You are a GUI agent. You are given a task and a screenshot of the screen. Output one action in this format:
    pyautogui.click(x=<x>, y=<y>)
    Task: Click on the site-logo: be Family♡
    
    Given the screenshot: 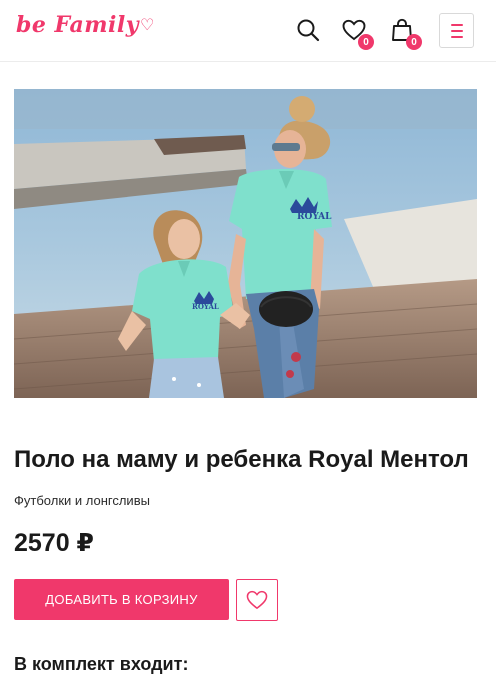 What is the action you would take?
    pyautogui.click(x=85, y=25)
    